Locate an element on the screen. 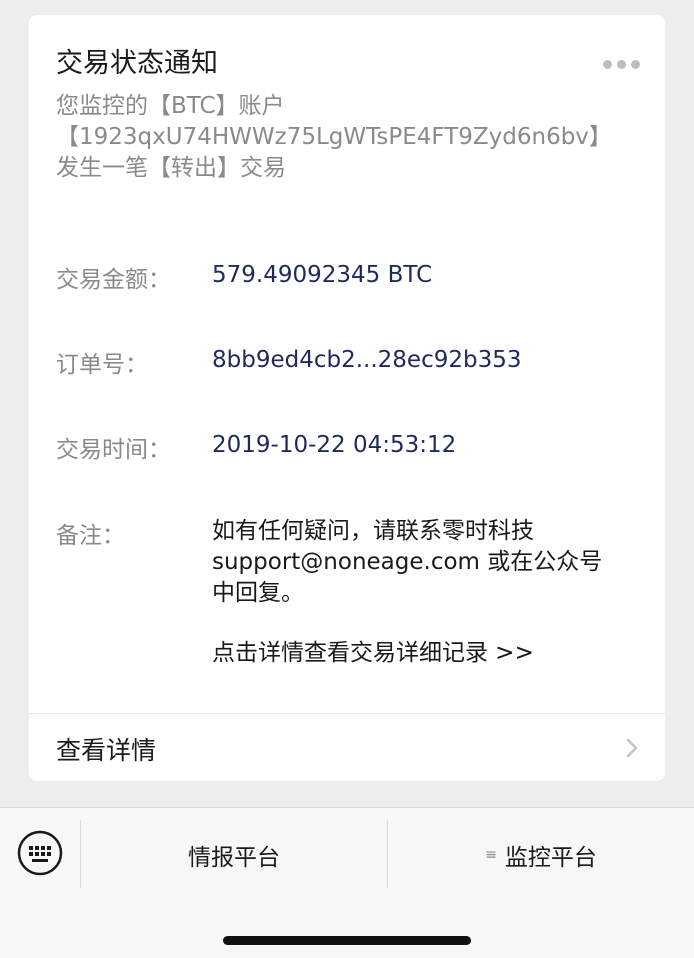 This screenshot has height=958, width=694. amount-value: 579.49092345 BTC is located at coordinates (322, 275).